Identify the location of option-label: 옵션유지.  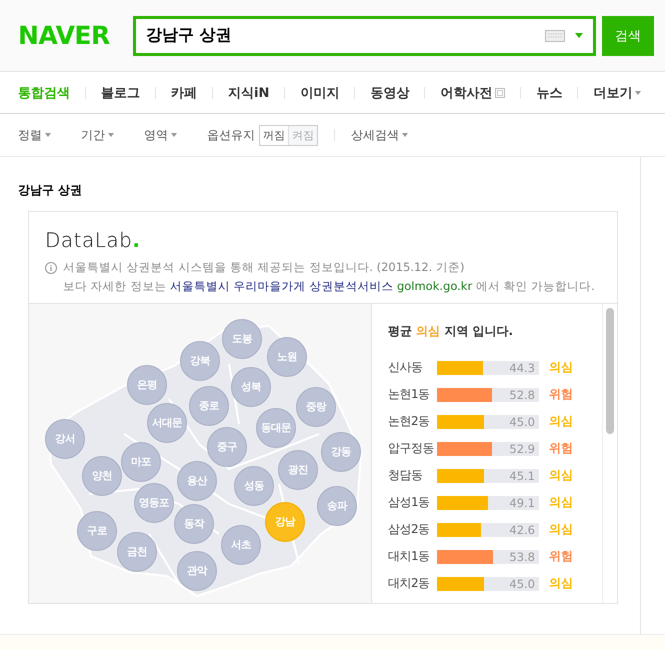
(231, 135).